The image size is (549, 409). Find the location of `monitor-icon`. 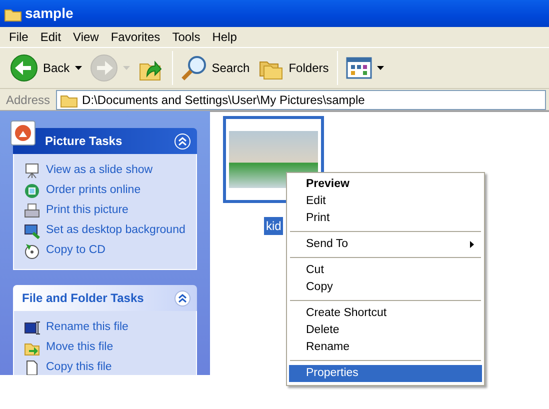

monitor-icon is located at coordinates (32, 231).